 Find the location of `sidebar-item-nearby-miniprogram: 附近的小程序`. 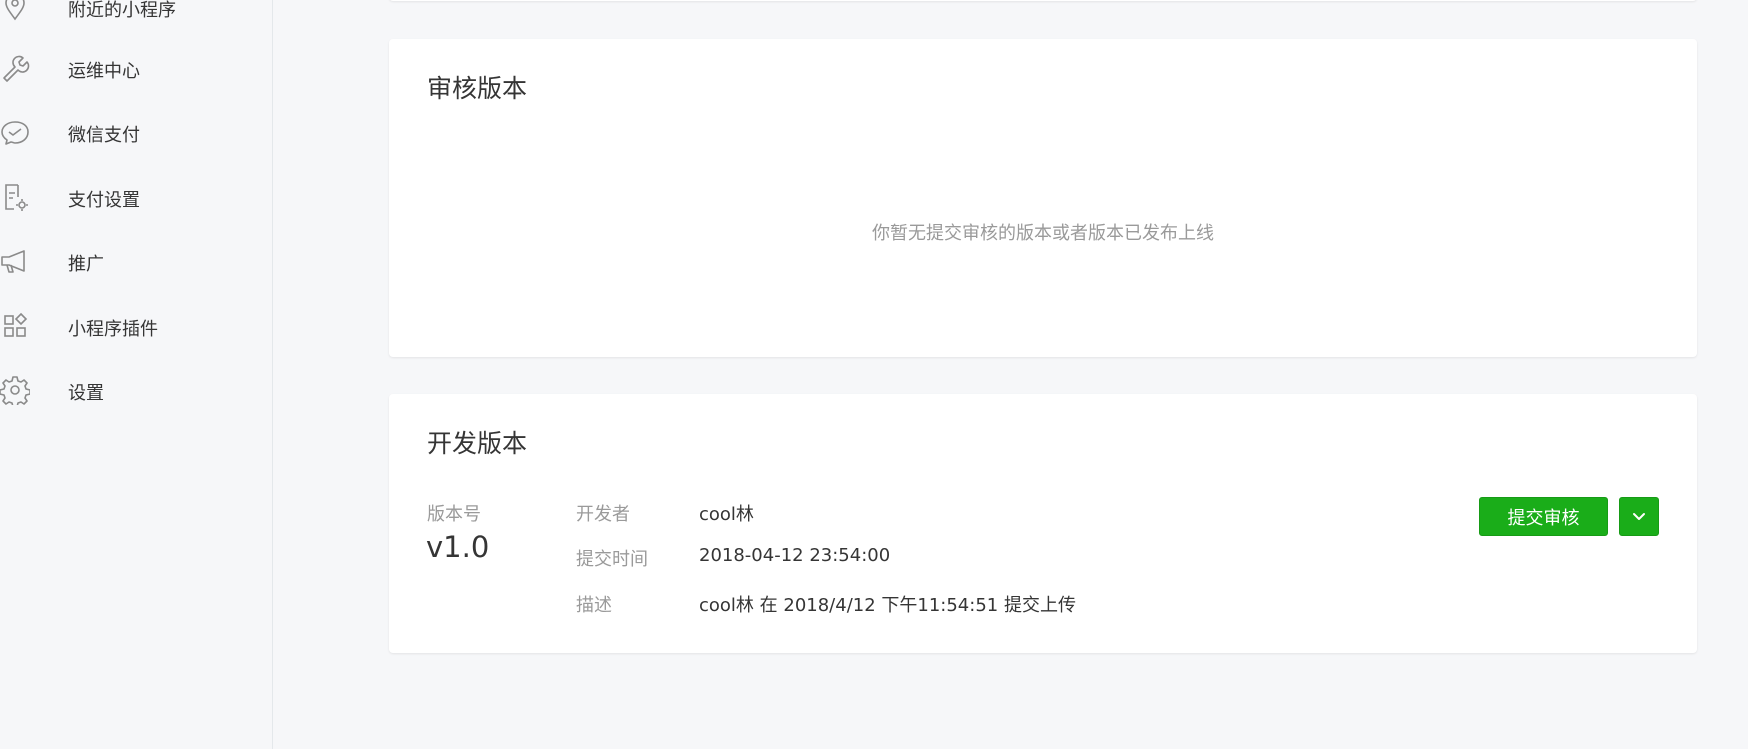

sidebar-item-nearby-miniprogram: 附近的小程序 is located at coordinates (136, 13).